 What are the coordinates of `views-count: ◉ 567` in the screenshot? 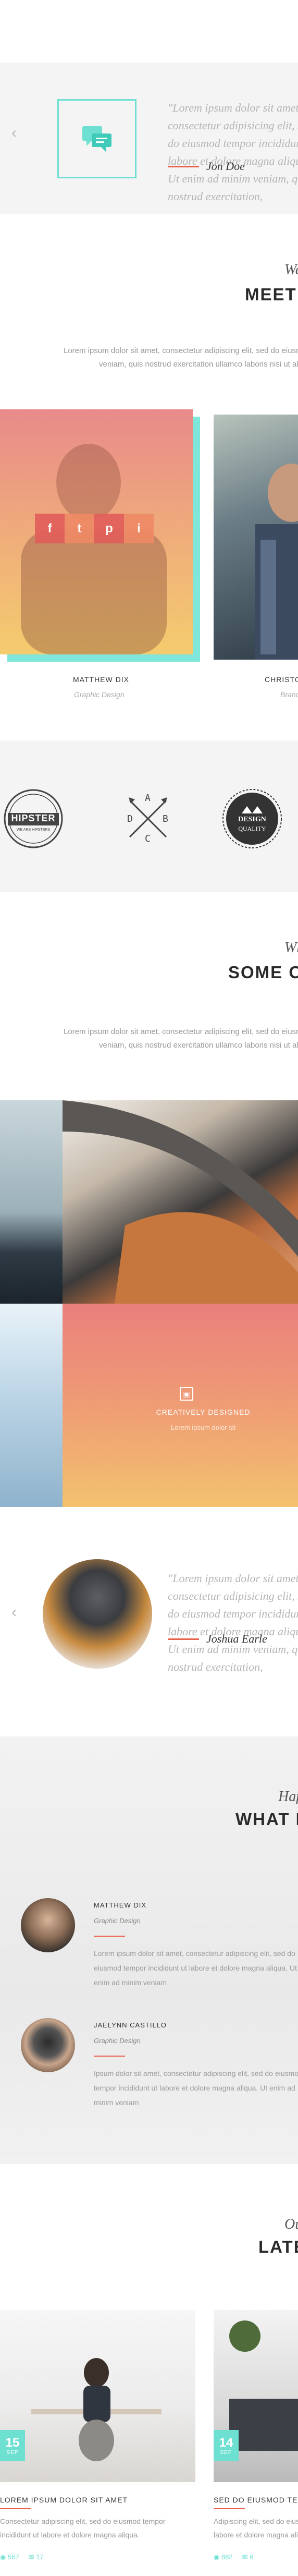 It's located at (9, 2557).